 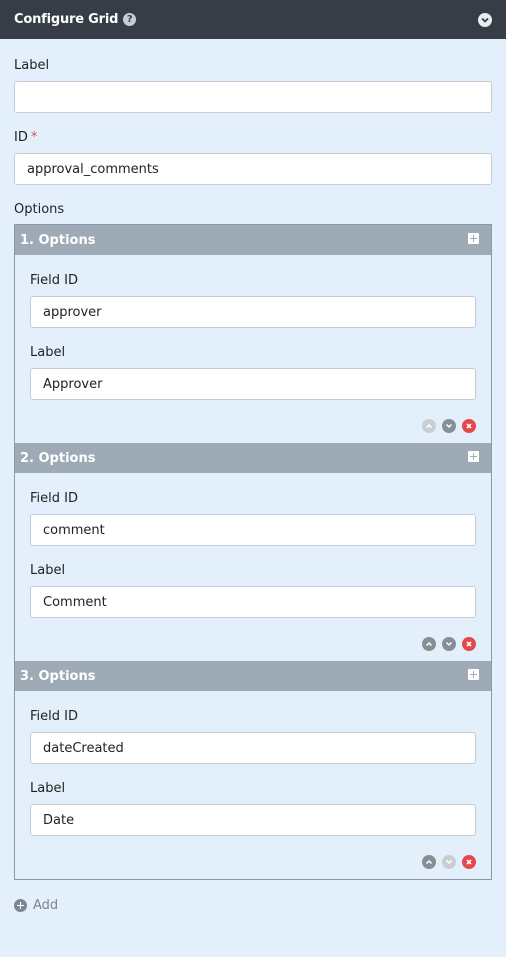 I want to click on add-label: Add, so click(x=46, y=905).